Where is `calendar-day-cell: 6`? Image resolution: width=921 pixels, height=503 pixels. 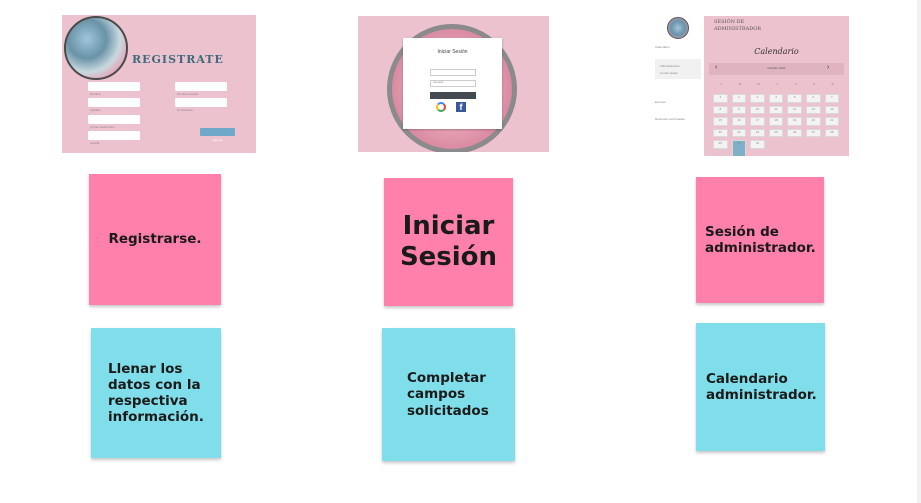
calendar-day-cell: 6 is located at coordinates (813, 98).